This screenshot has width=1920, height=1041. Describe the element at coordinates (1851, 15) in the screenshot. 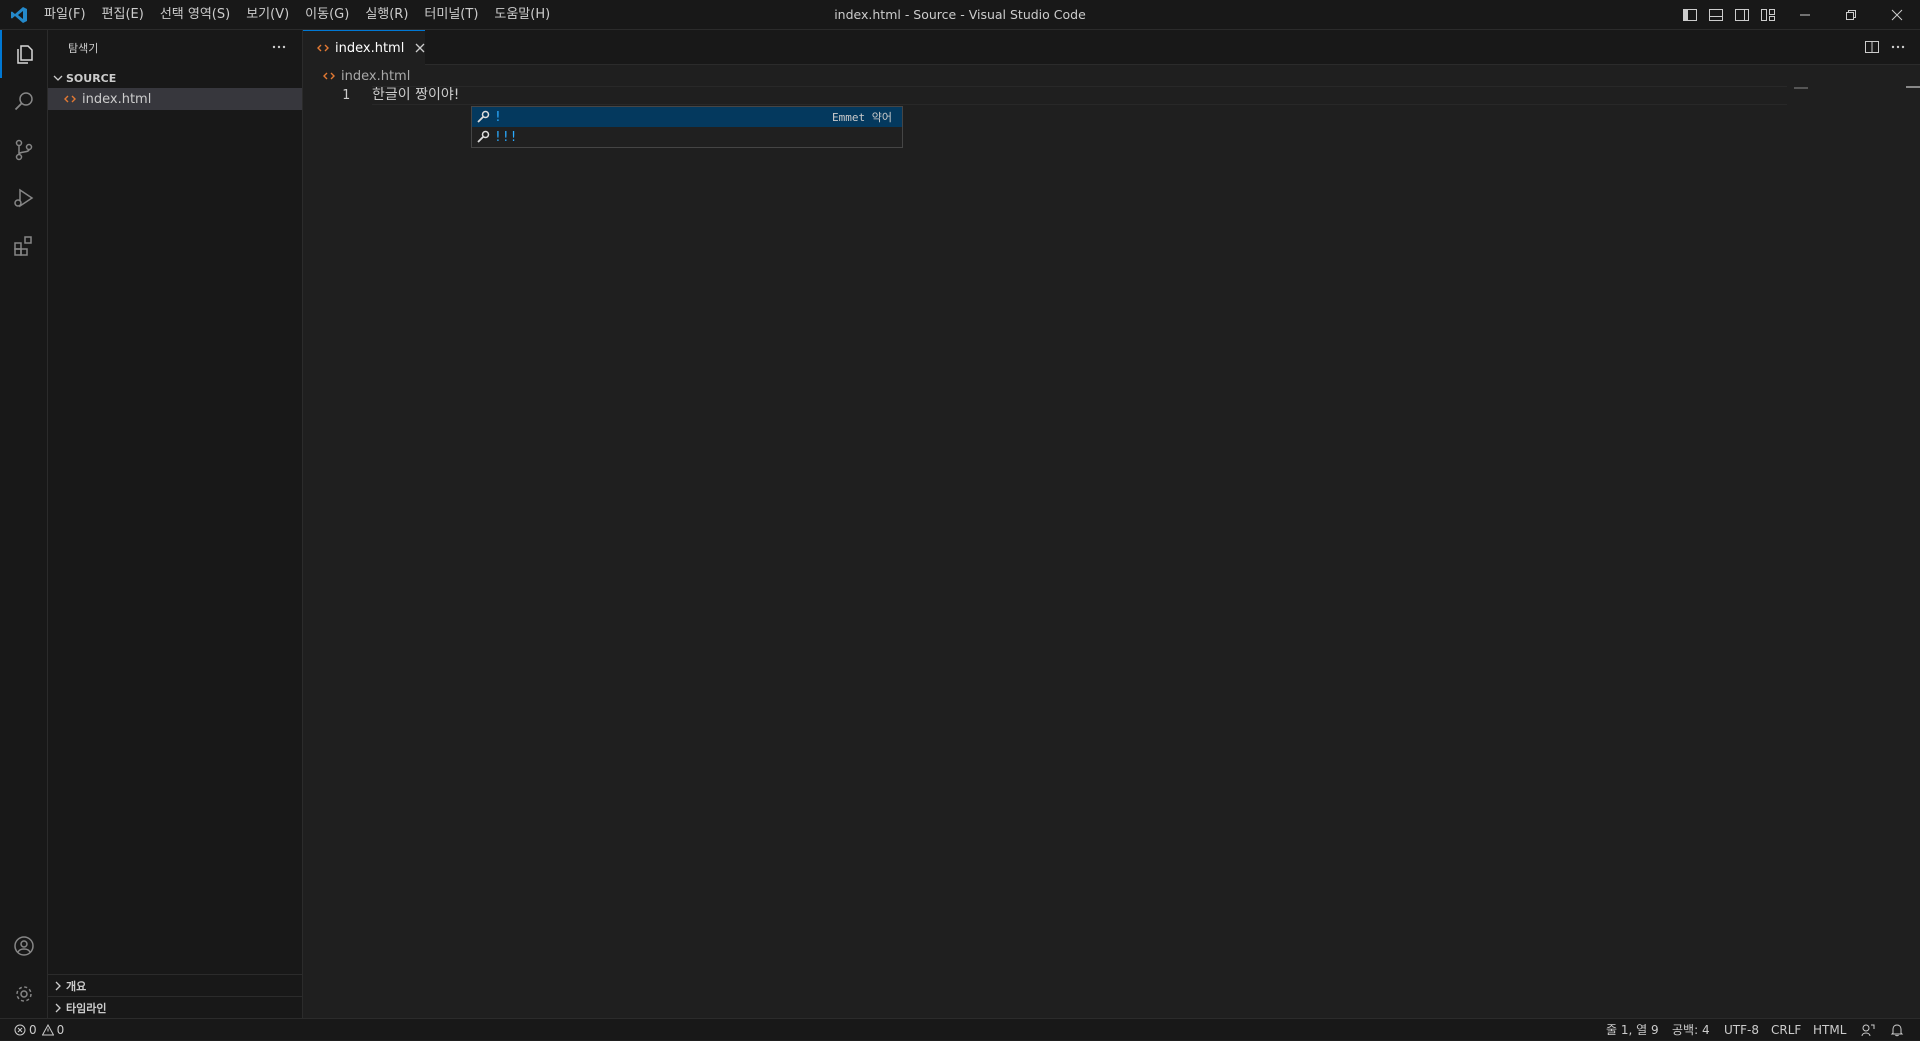

I see `restore-button` at that location.